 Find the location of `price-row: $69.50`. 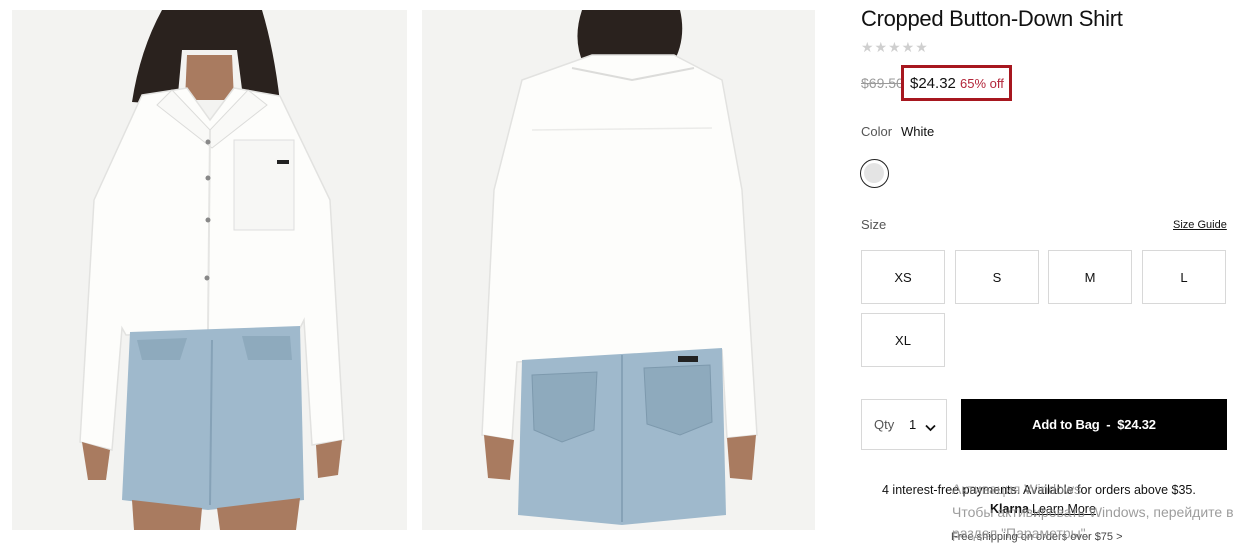

price-row: $69.50 is located at coordinates (882, 83).